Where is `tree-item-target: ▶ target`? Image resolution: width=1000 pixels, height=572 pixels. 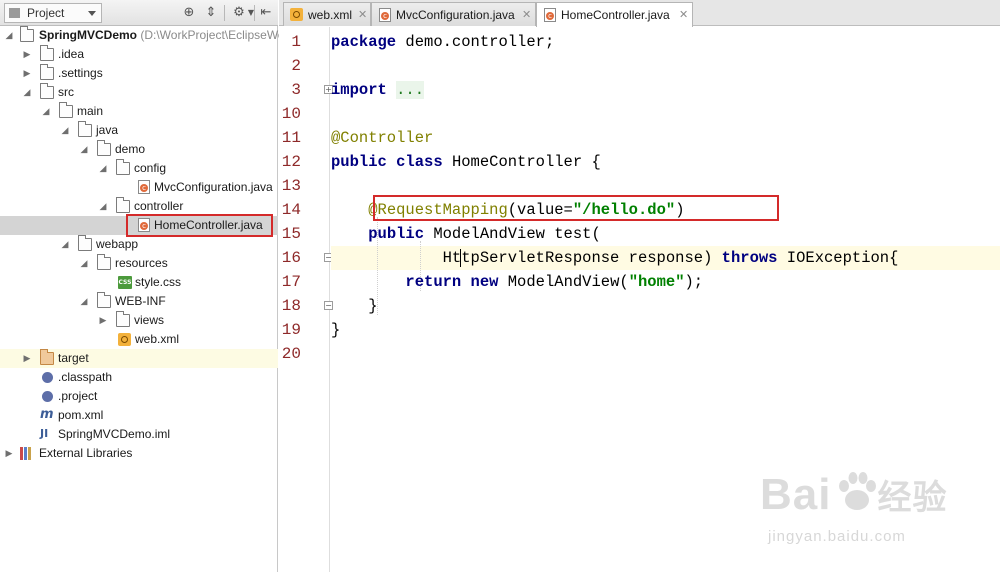
tree-item-target: ▶ target is located at coordinates (139, 358).